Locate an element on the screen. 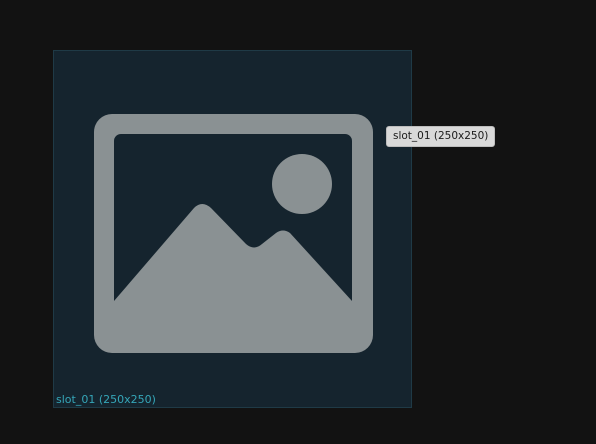 The image size is (596, 444). slot-caption: slot_01 (250x250) is located at coordinates (106, 399).